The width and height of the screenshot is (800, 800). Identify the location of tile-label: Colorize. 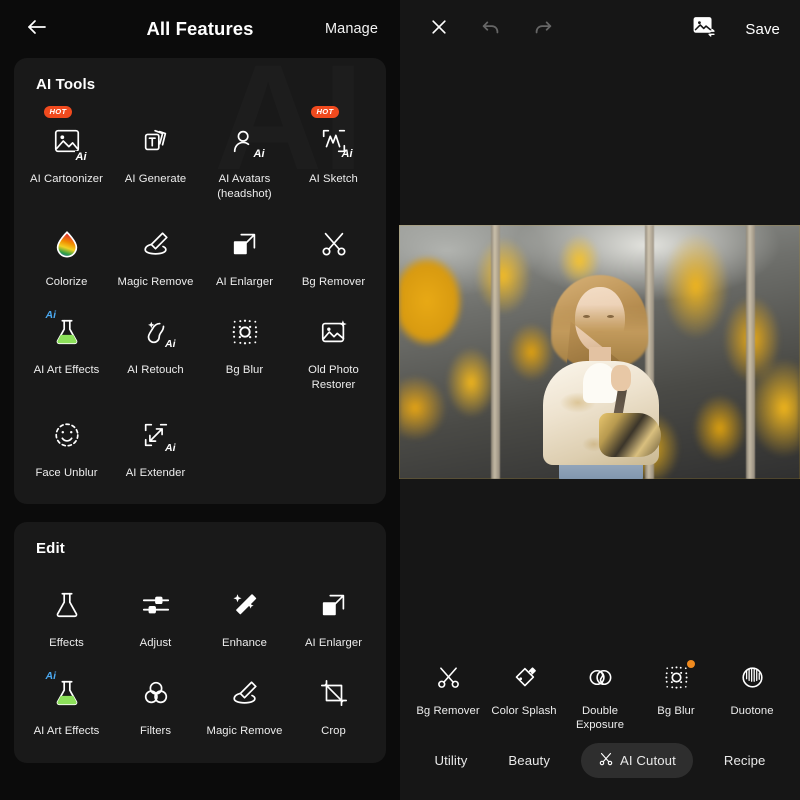
(66, 281).